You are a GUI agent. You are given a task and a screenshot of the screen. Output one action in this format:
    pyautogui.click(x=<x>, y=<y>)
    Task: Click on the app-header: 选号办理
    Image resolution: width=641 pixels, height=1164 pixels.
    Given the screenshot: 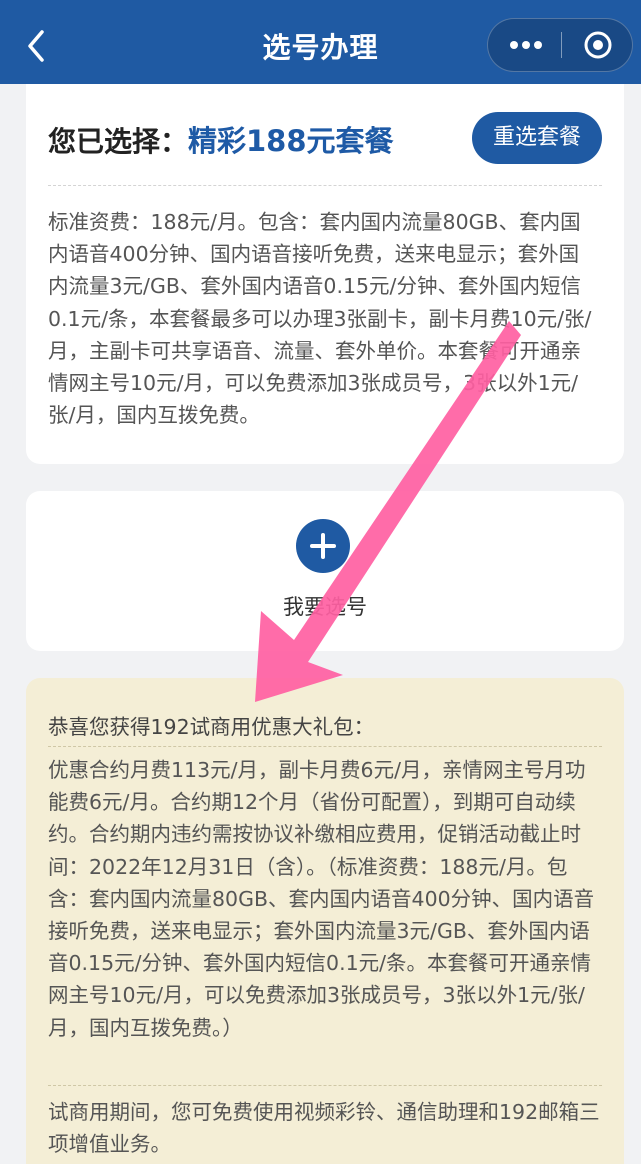 What is the action you would take?
    pyautogui.click(x=320, y=42)
    